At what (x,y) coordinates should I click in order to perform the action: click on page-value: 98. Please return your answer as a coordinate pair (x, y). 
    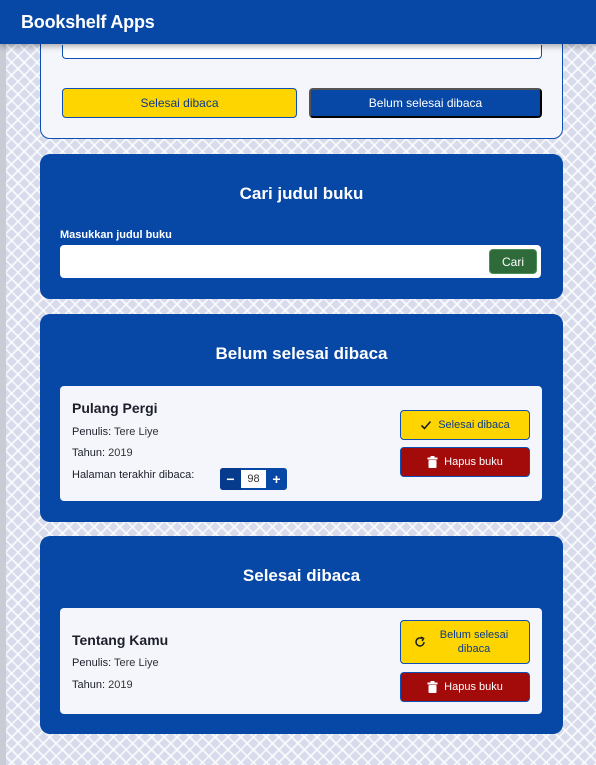
    Looking at the image, I should click on (253, 479).